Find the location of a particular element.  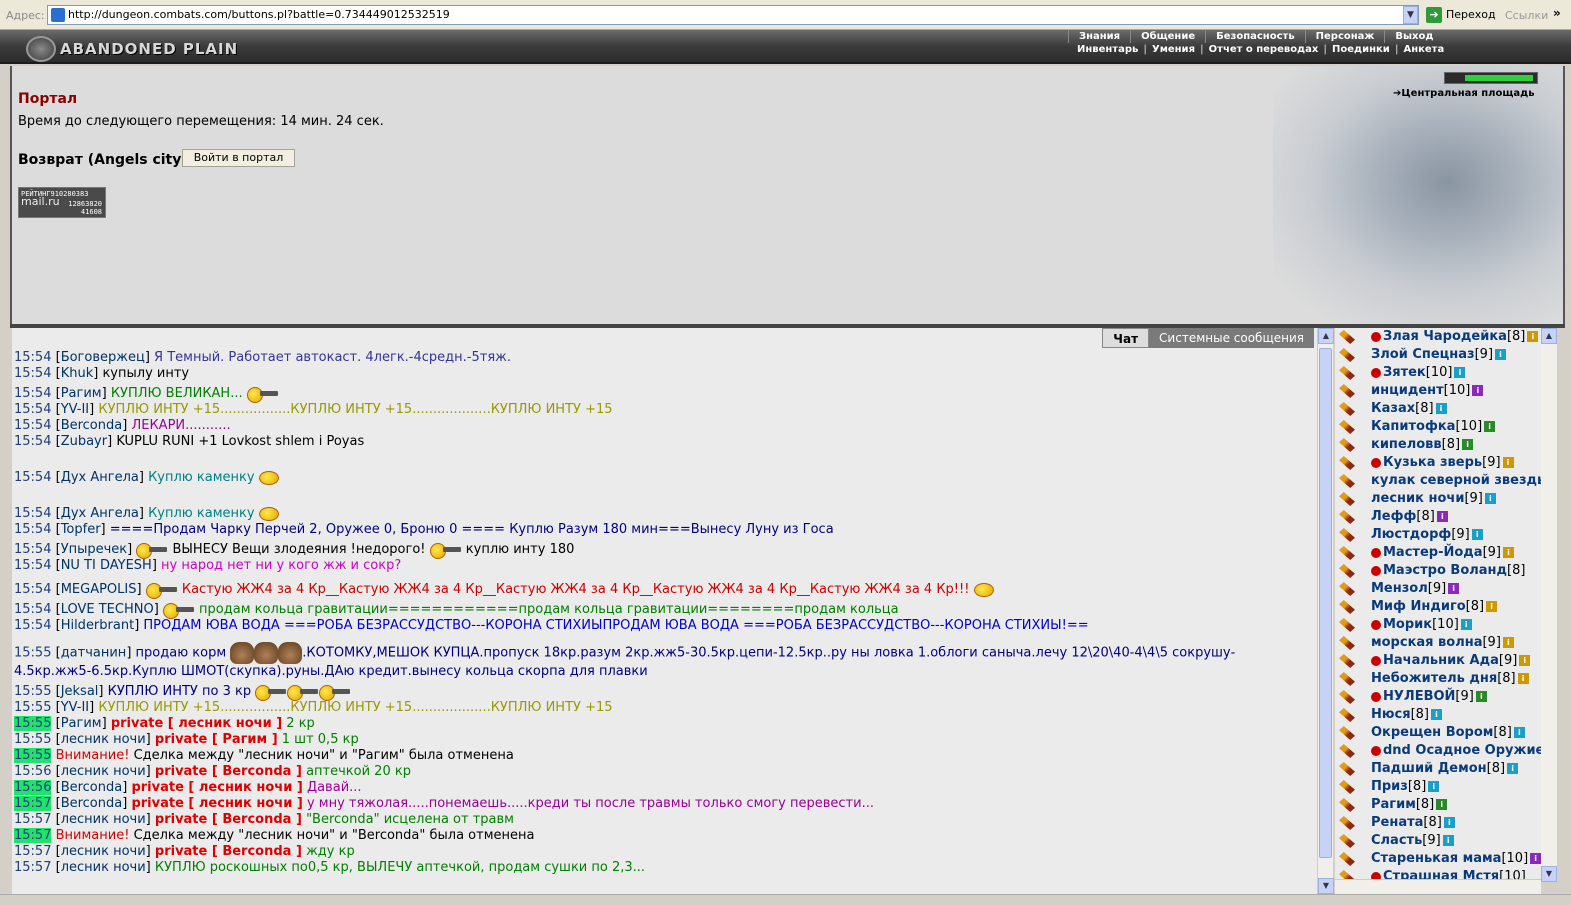

menu-battles: Поединки is located at coordinates (1361, 49).